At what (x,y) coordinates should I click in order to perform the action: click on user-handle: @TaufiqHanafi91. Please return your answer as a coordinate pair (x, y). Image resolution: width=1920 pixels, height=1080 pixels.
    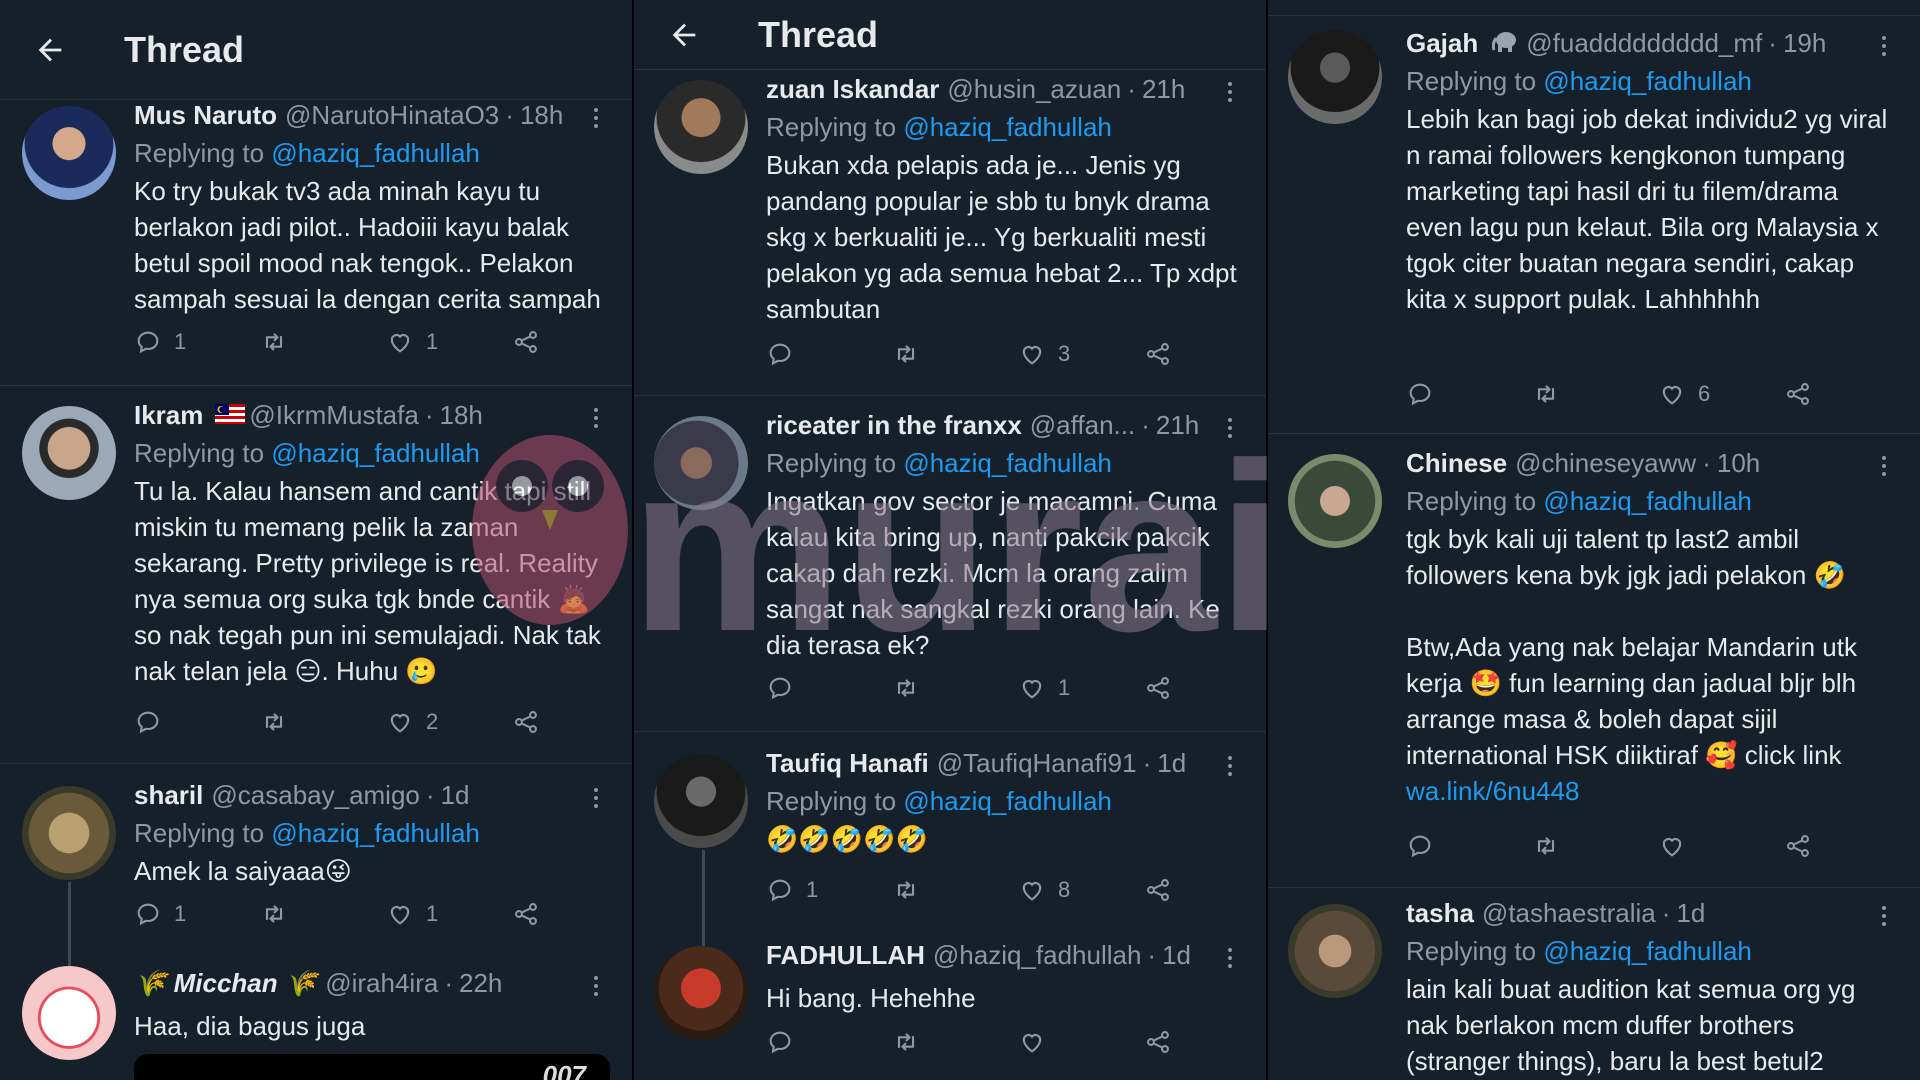
    Looking at the image, I should click on (1037, 763).